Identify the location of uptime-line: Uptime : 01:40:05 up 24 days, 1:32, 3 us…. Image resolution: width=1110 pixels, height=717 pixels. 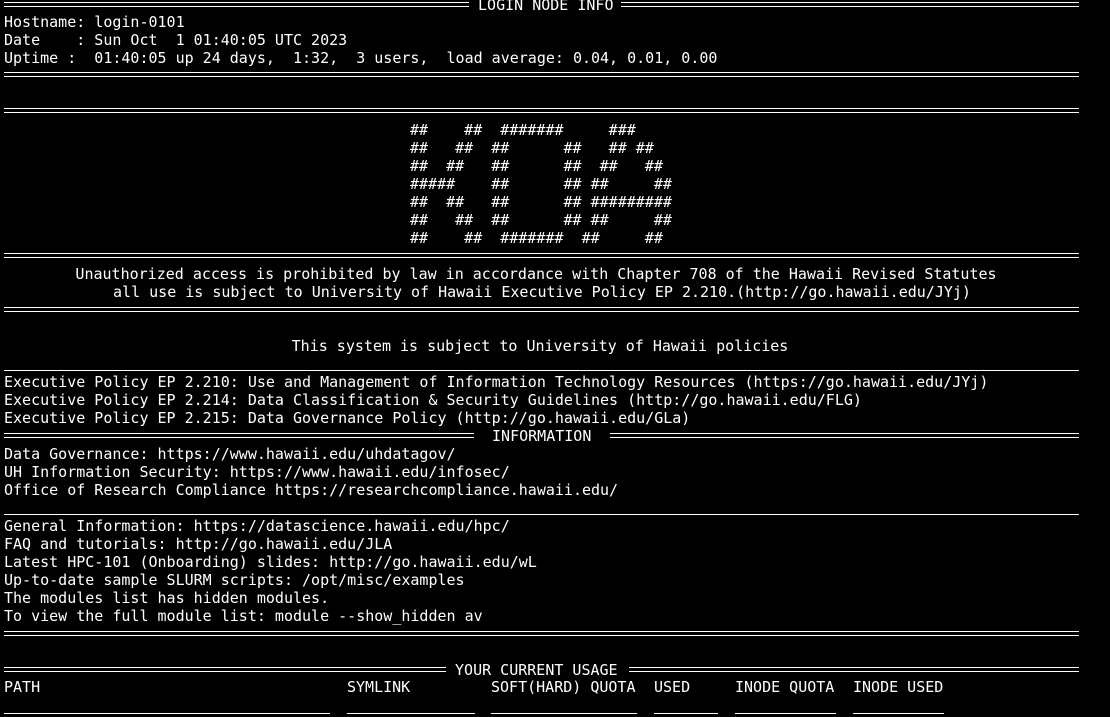
(361, 58).